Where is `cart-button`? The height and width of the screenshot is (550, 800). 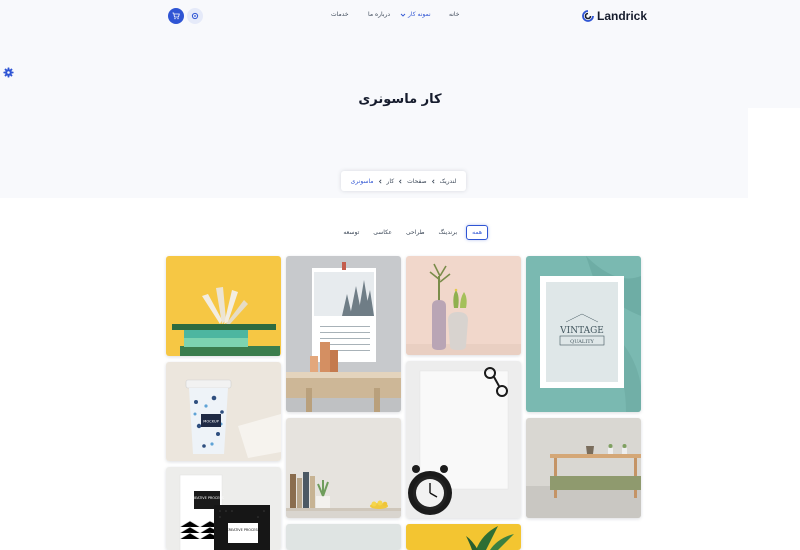 cart-button is located at coordinates (176, 16).